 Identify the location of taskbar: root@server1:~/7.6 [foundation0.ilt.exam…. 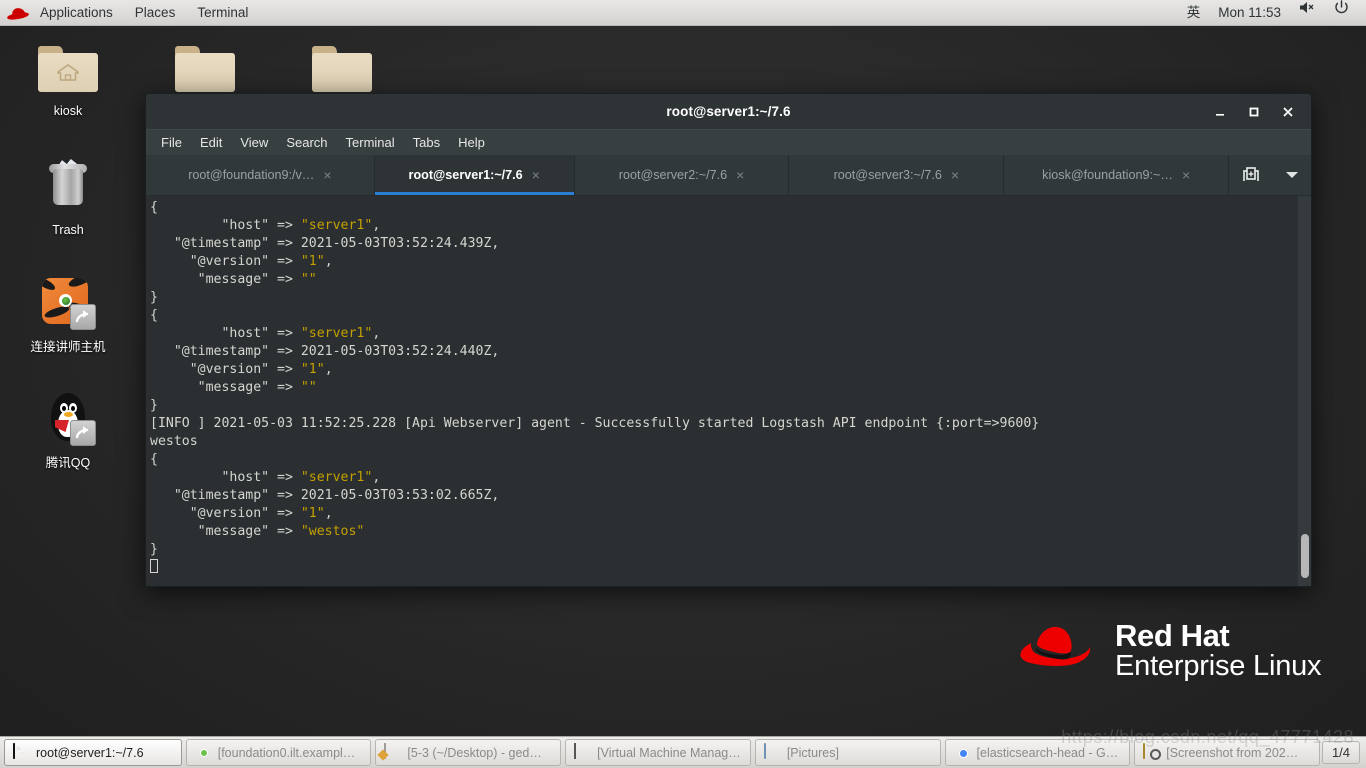
(683, 752).